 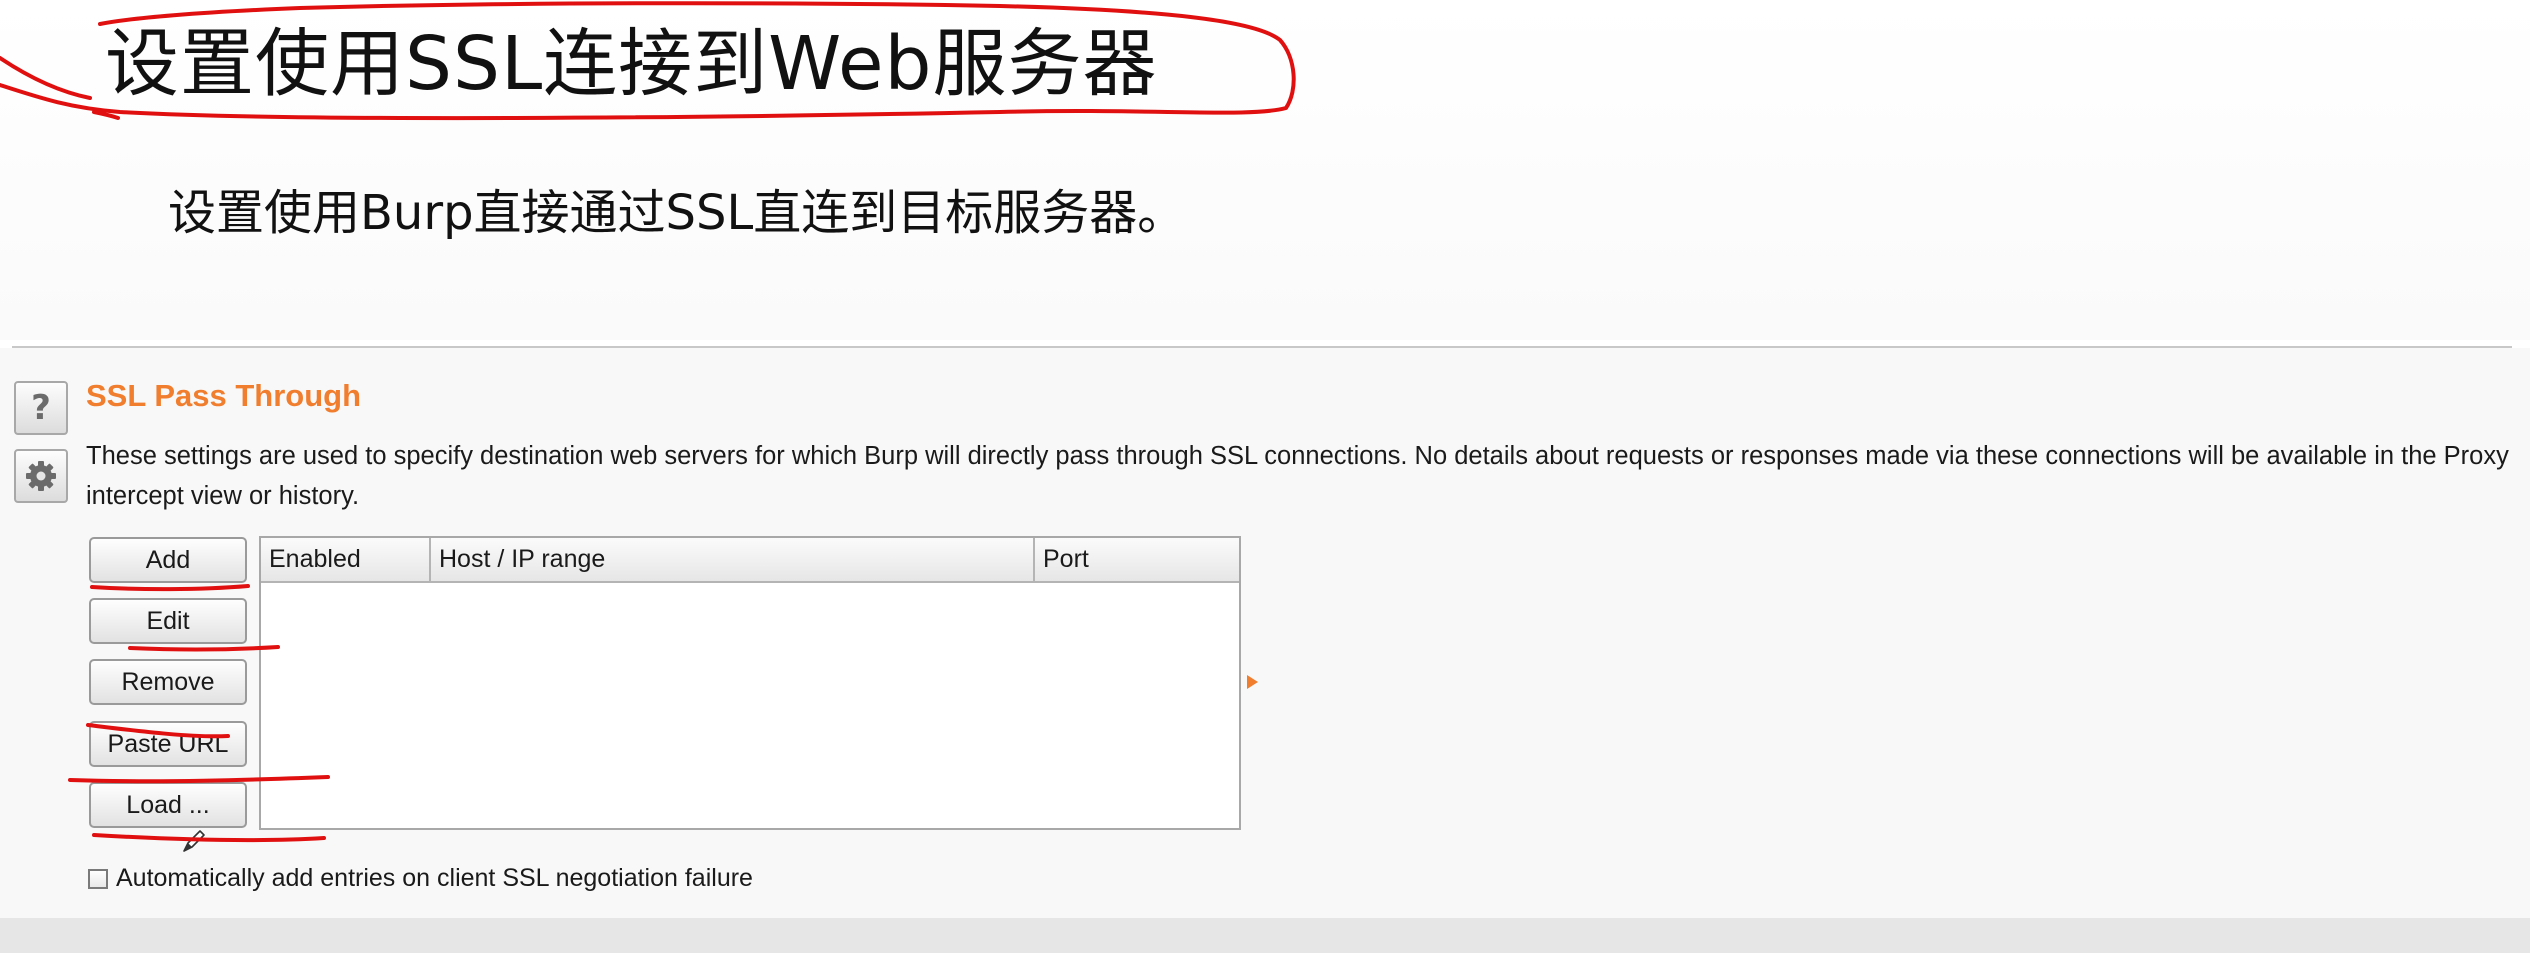 What do you see at coordinates (194, 841) in the screenshot?
I see `mouse-cursor-icon` at bounding box center [194, 841].